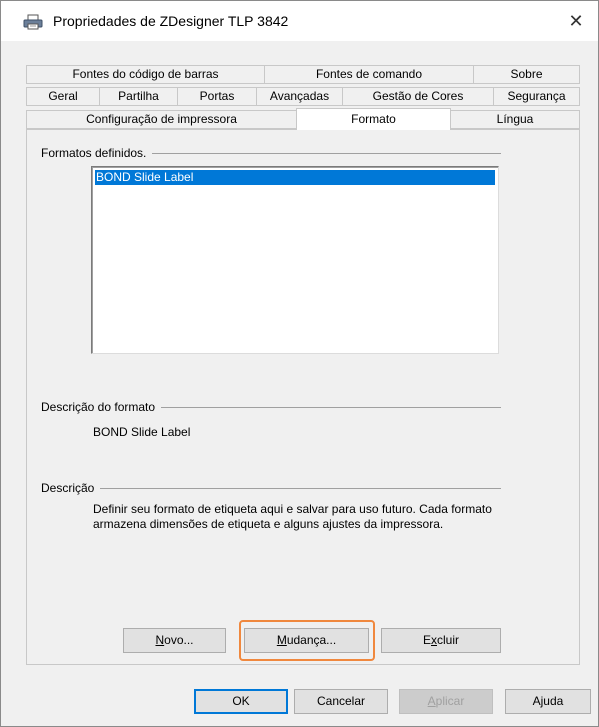  Describe the element at coordinates (448, 640) in the screenshot. I see `delete-button-label-post: cluir` at that location.